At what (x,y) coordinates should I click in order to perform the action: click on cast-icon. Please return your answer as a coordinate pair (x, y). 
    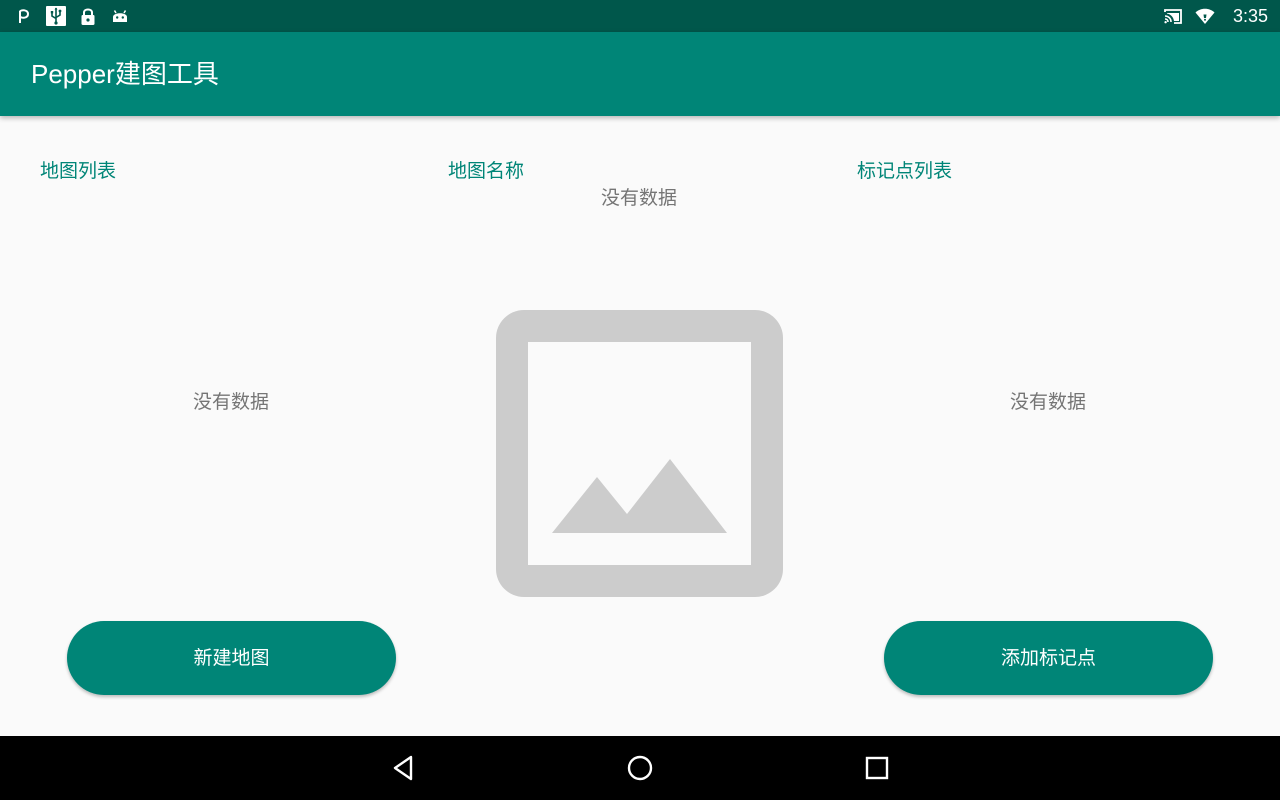
    Looking at the image, I should click on (1173, 16).